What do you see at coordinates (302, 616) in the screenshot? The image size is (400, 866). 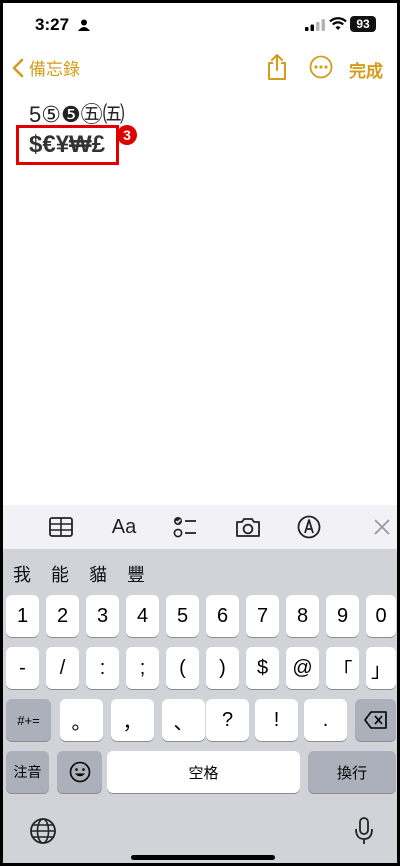 I see `key-8: 8` at bounding box center [302, 616].